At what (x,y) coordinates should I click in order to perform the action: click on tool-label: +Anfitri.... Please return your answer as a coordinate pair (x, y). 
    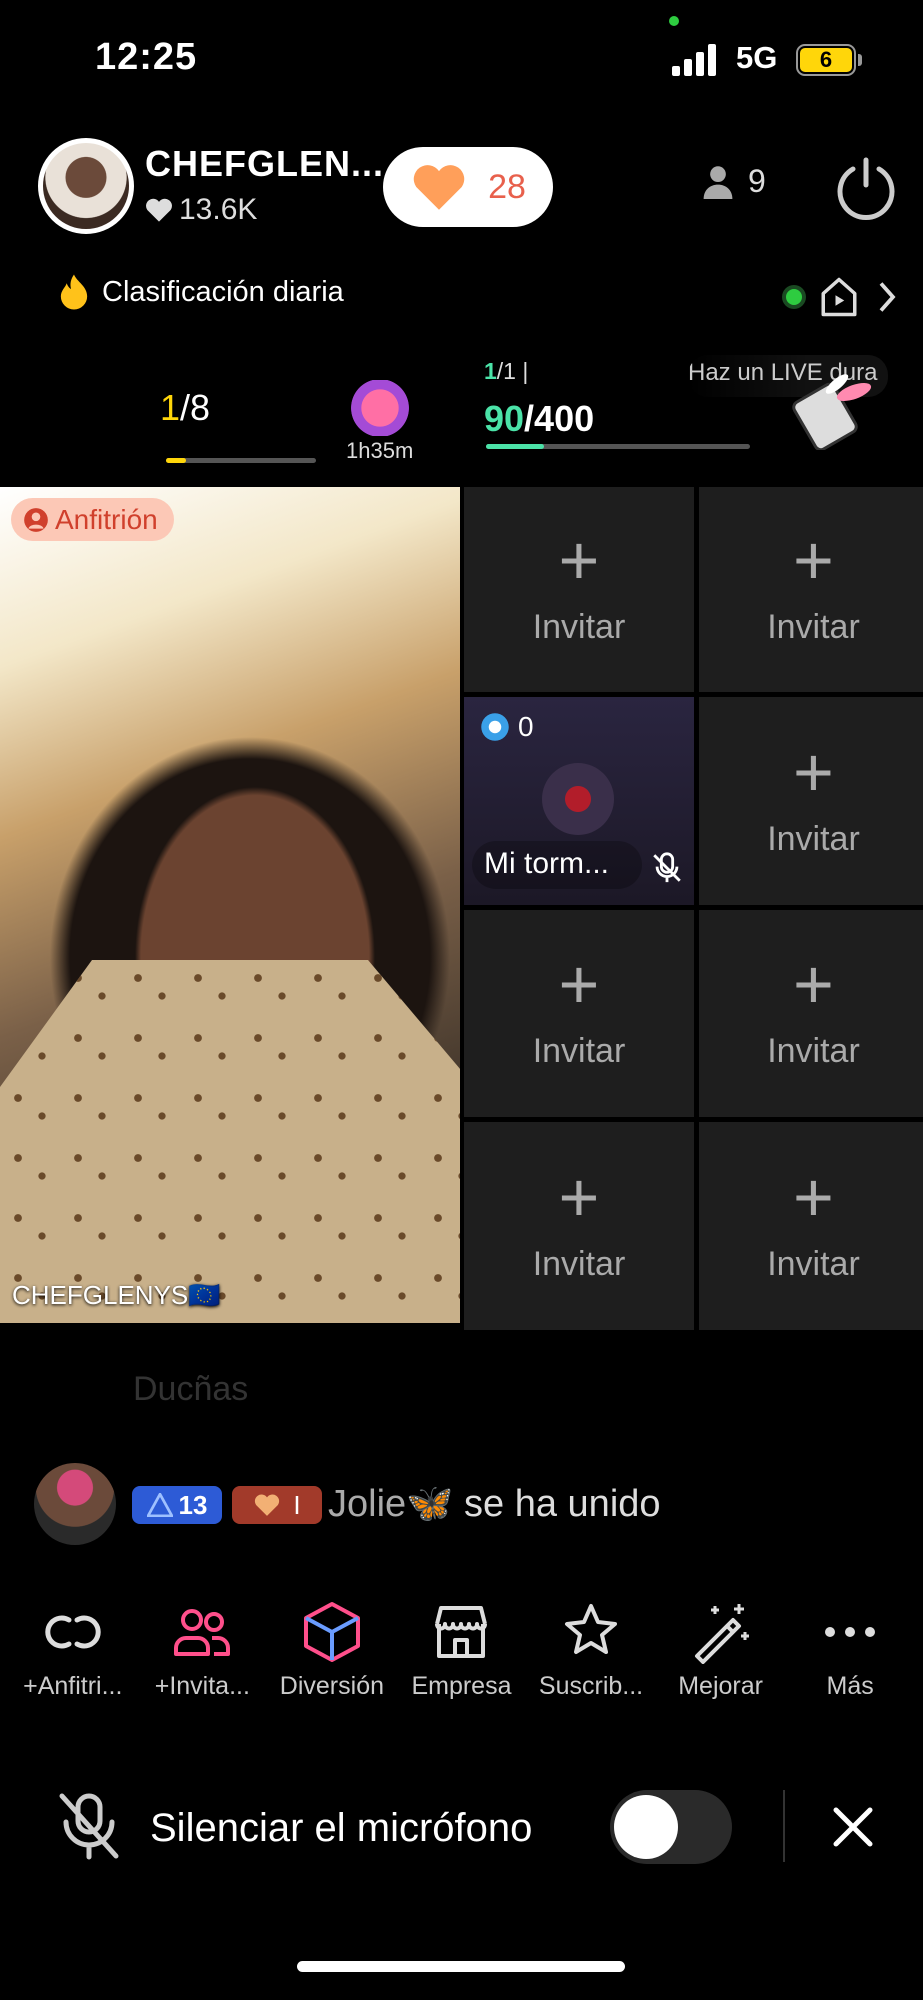
    Looking at the image, I should click on (73, 1686).